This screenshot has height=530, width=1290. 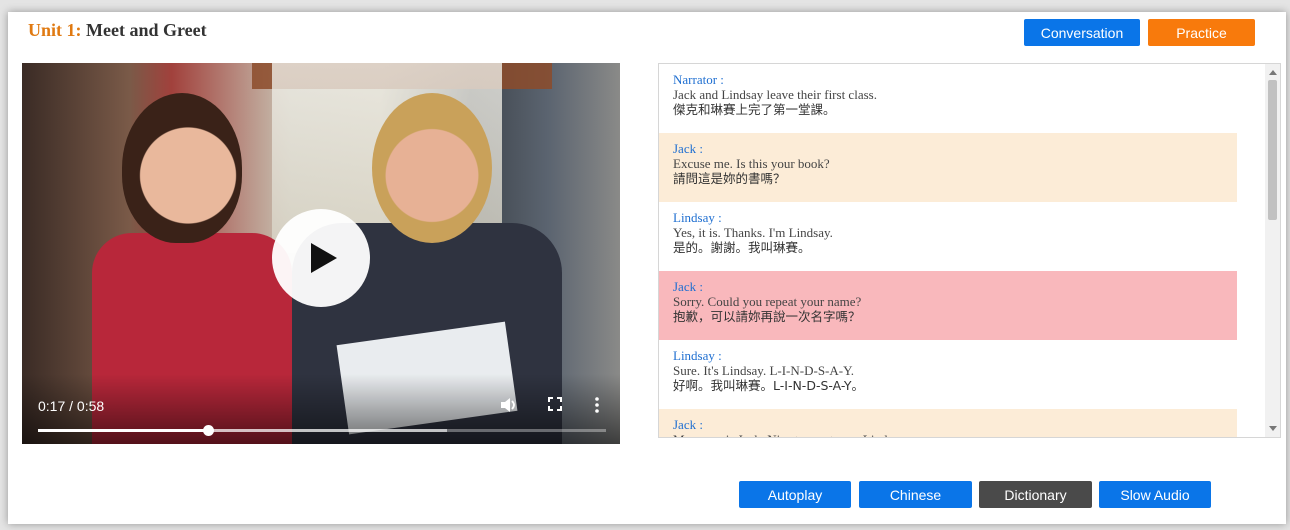 What do you see at coordinates (915, 494) in the screenshot?
I see `chinese-button: Chinese` at bounding box center [915, 494].